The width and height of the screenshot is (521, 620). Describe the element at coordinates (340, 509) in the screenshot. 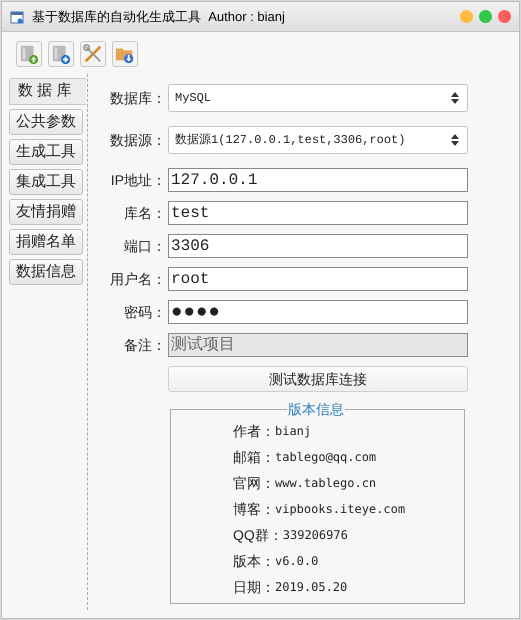

I see `info-value: vipbooks.iteye.com` at that location.